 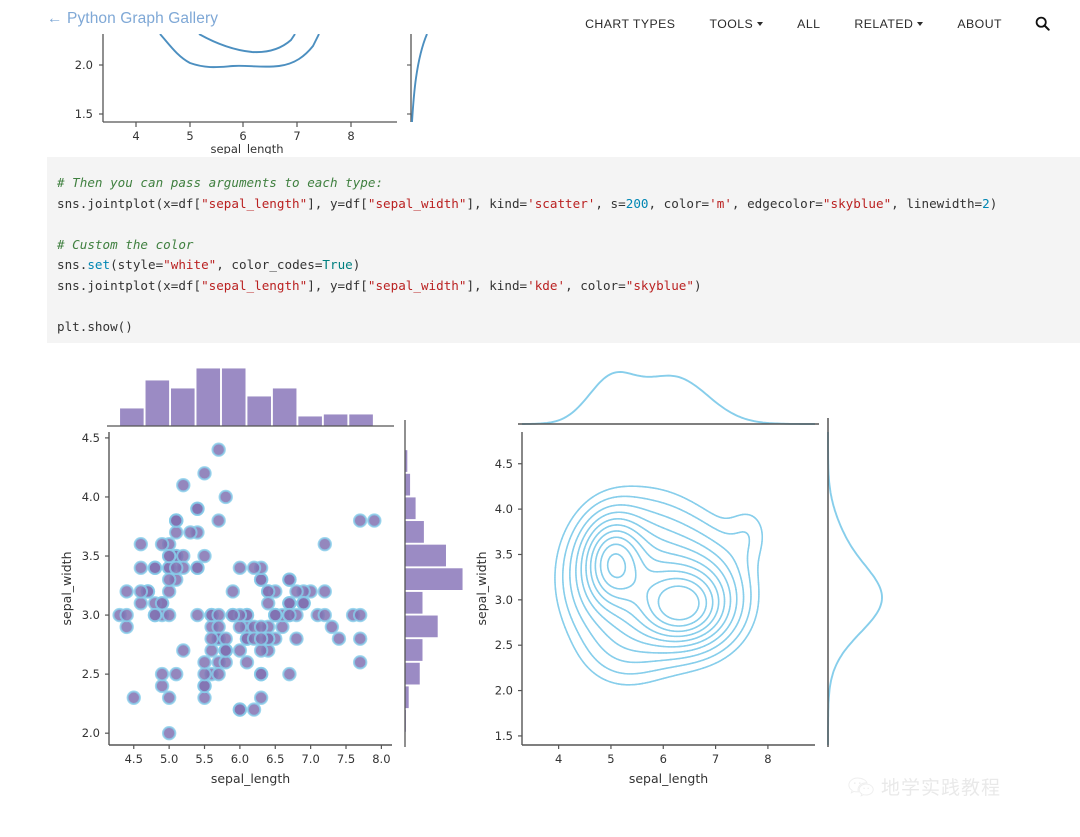 I want to click on x-tick-label: 5.5, so click(x=204, y=759).